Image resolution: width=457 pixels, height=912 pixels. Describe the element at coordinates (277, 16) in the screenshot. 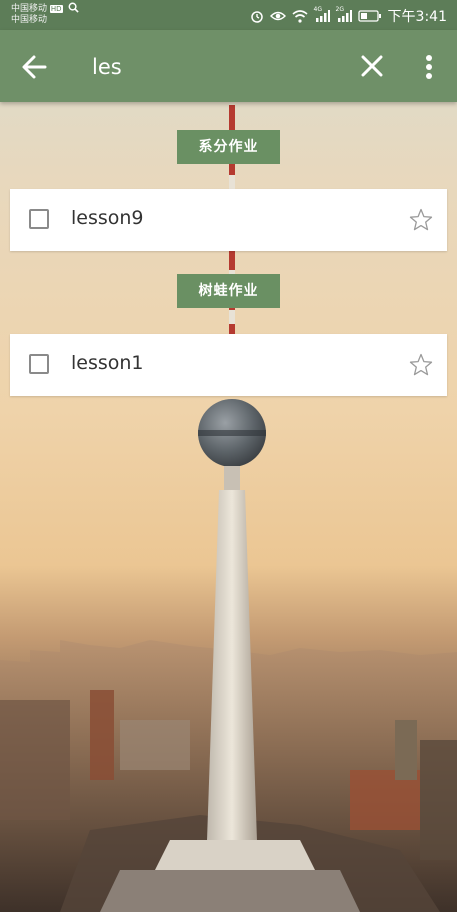

I see `eye-icon` at that location.